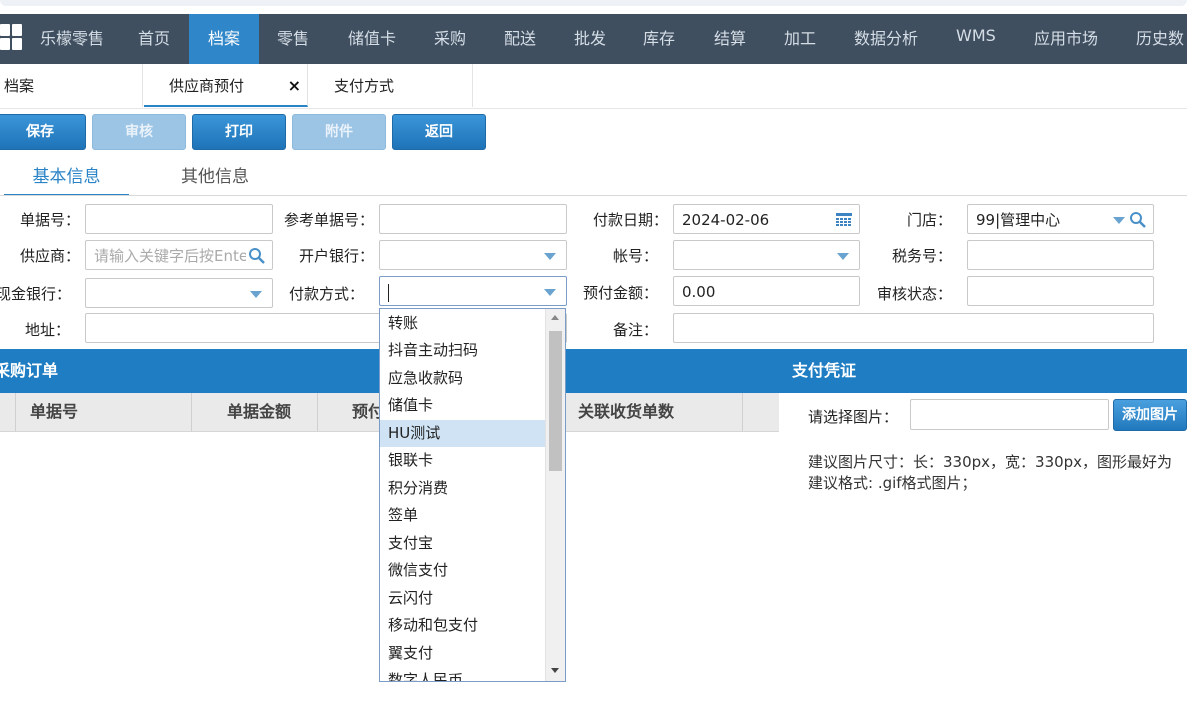 This screenshot has width=1187, height=722. What do you see at coordinates (103, 412) in the screenshot?
I see `col-doc-no: 单据号` at bounding box center [103, 412].